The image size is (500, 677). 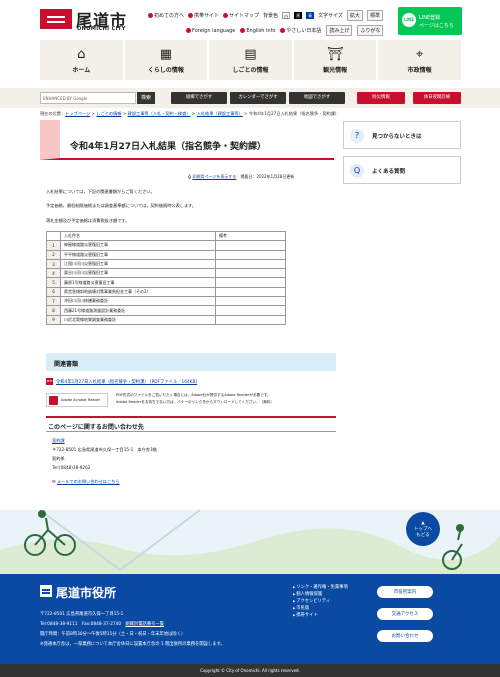 I want to click on page-title: 令和4年1月27日入札結果（指名競争・契約課）, so click(x=168, y=147).